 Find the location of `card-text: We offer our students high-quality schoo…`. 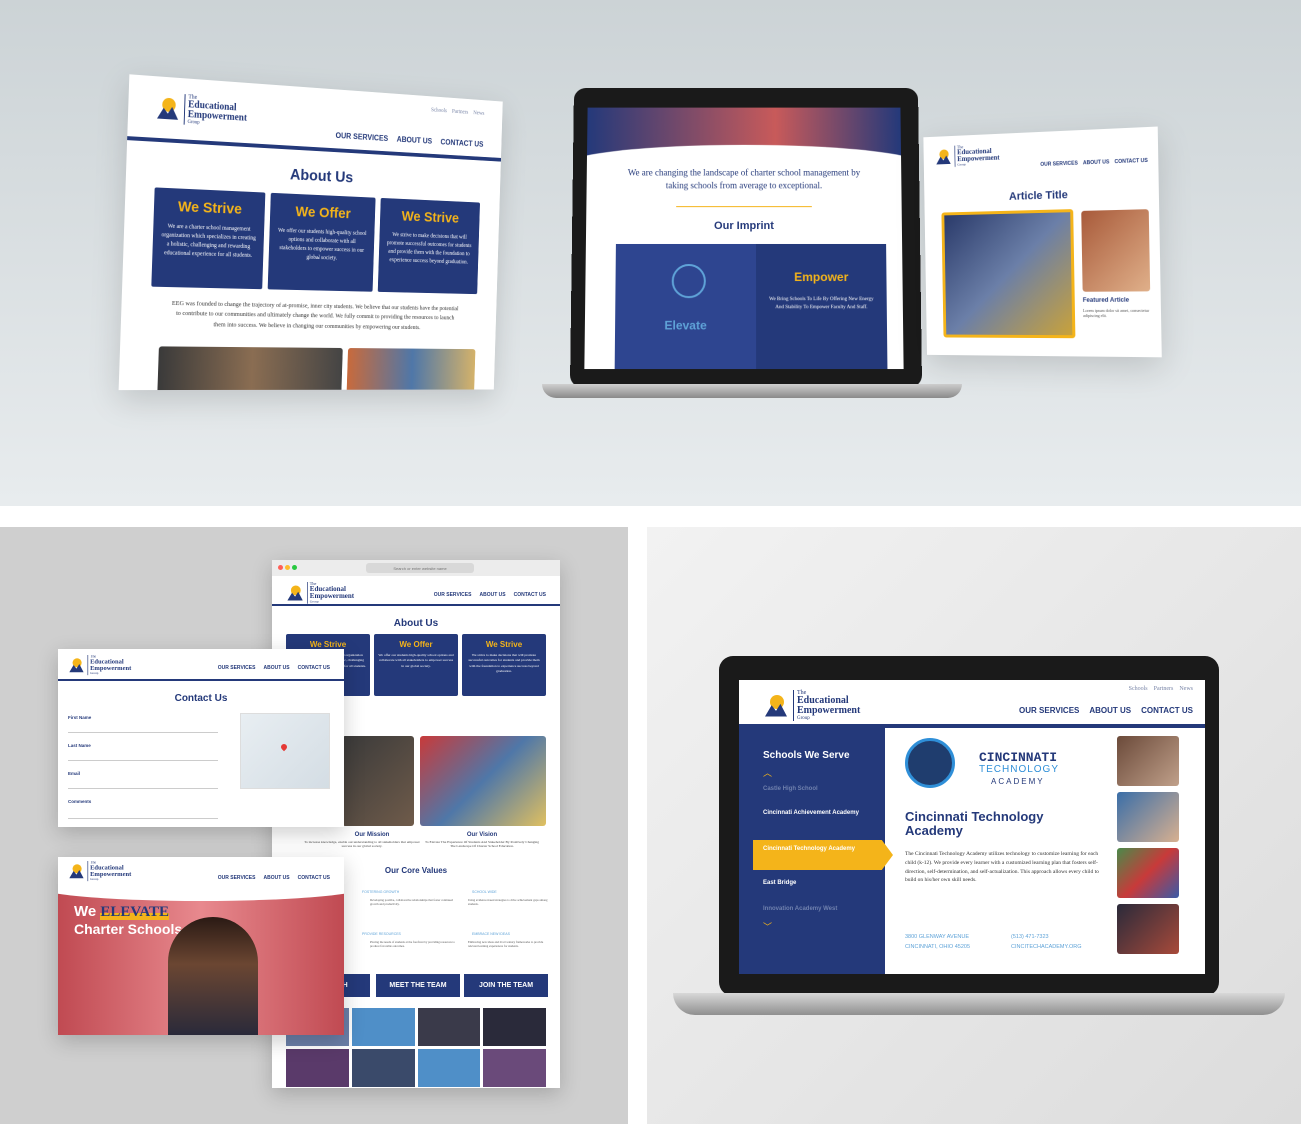

card-text: We offer our students high-quality schoo… is located at coordinates (322, 244).